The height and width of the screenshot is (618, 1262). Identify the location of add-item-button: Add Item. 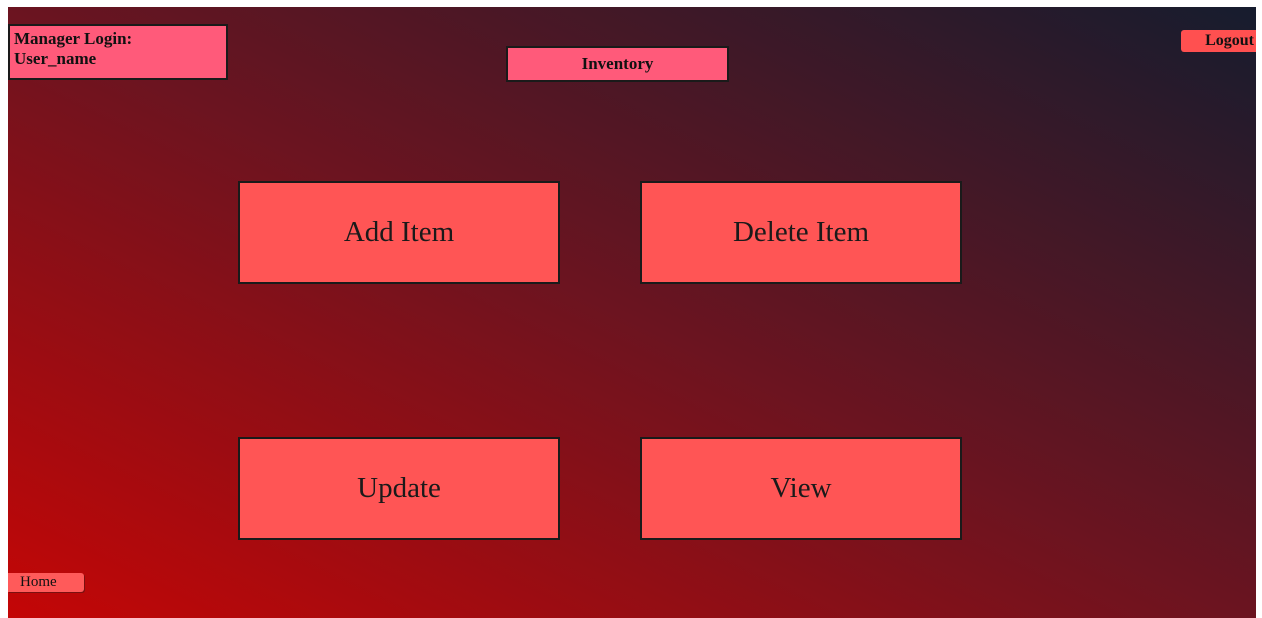
(399, 232).